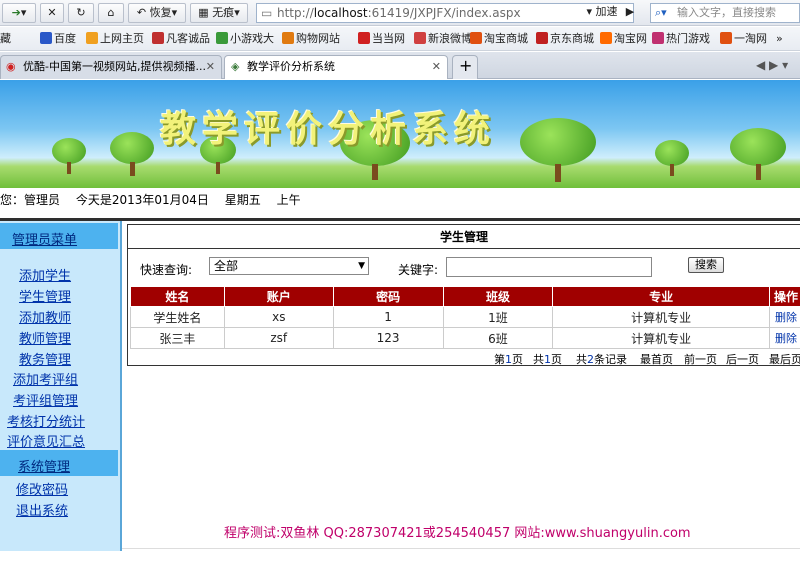 This screenshot has height=569, width=800. I want to click on sidebar-item-add-student: 添加学生, so click(45, 274).